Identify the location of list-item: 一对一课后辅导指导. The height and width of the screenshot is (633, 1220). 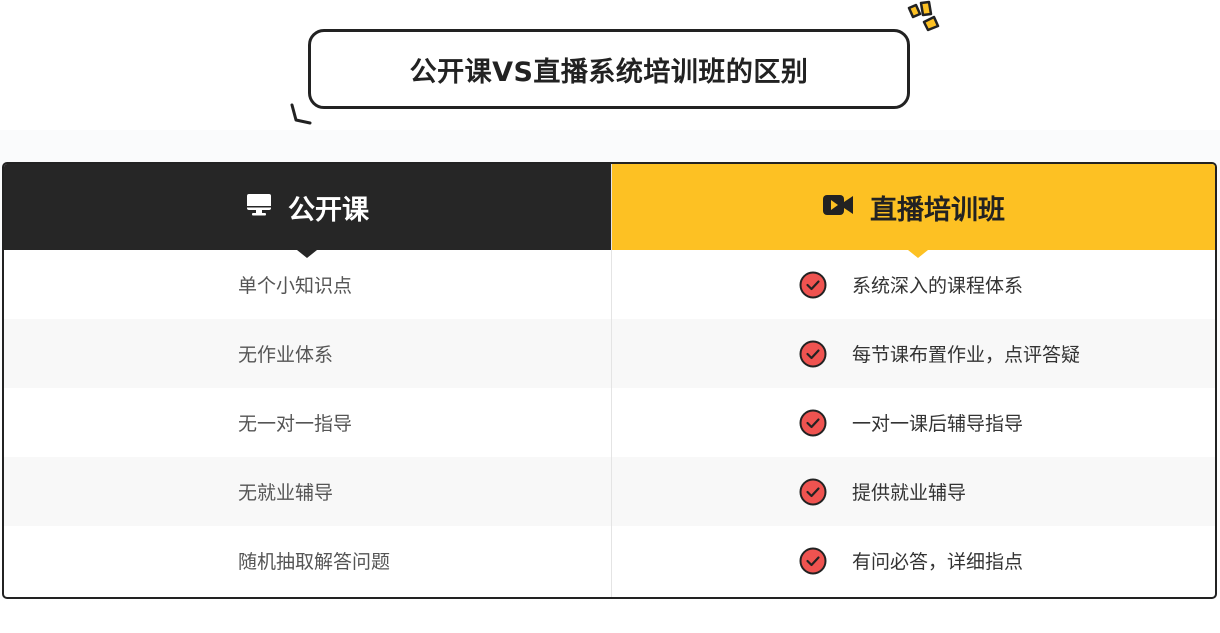
(913, 422).